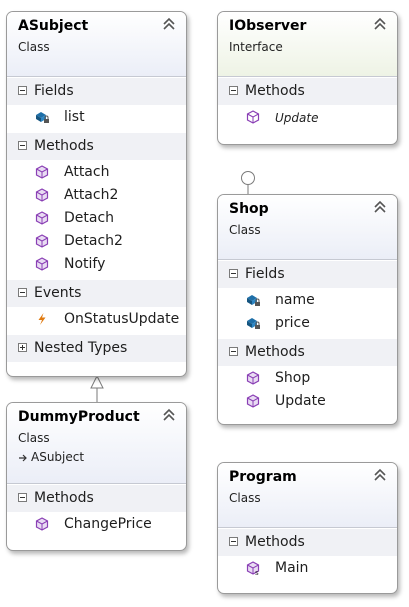  What do you see at coordinates (295, 300) in the screenshot?
I see `field-name: name` at bounding box center [295, 300].